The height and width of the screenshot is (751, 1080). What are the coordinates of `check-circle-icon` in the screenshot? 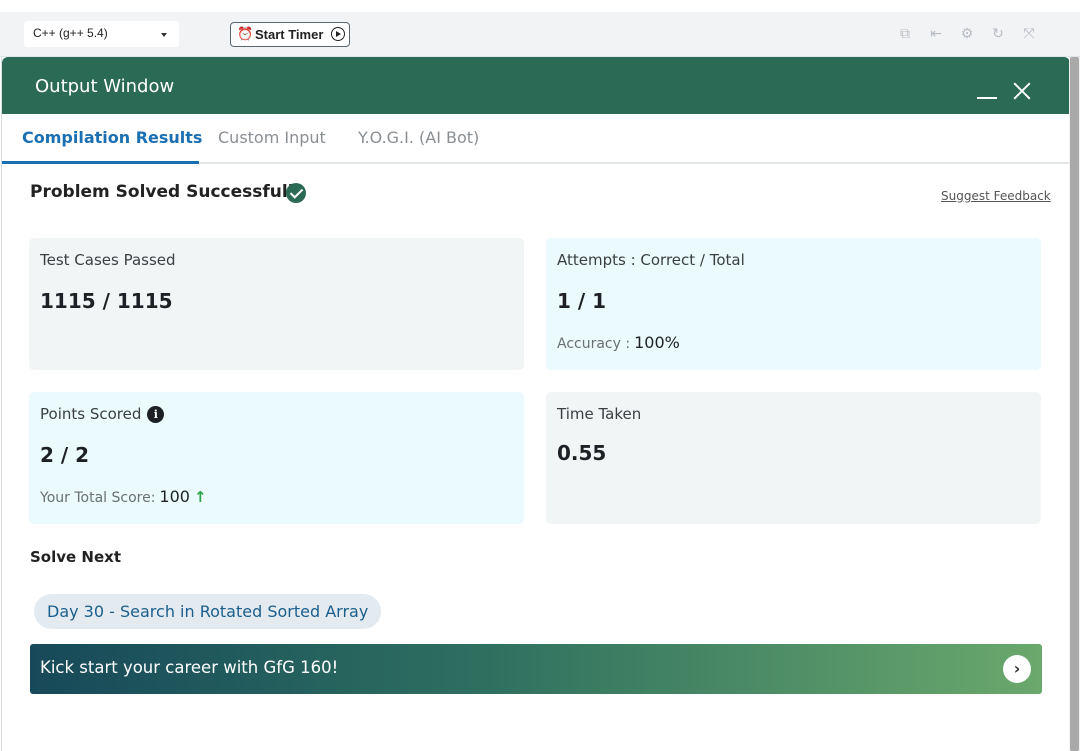 It's located at (296, 193).